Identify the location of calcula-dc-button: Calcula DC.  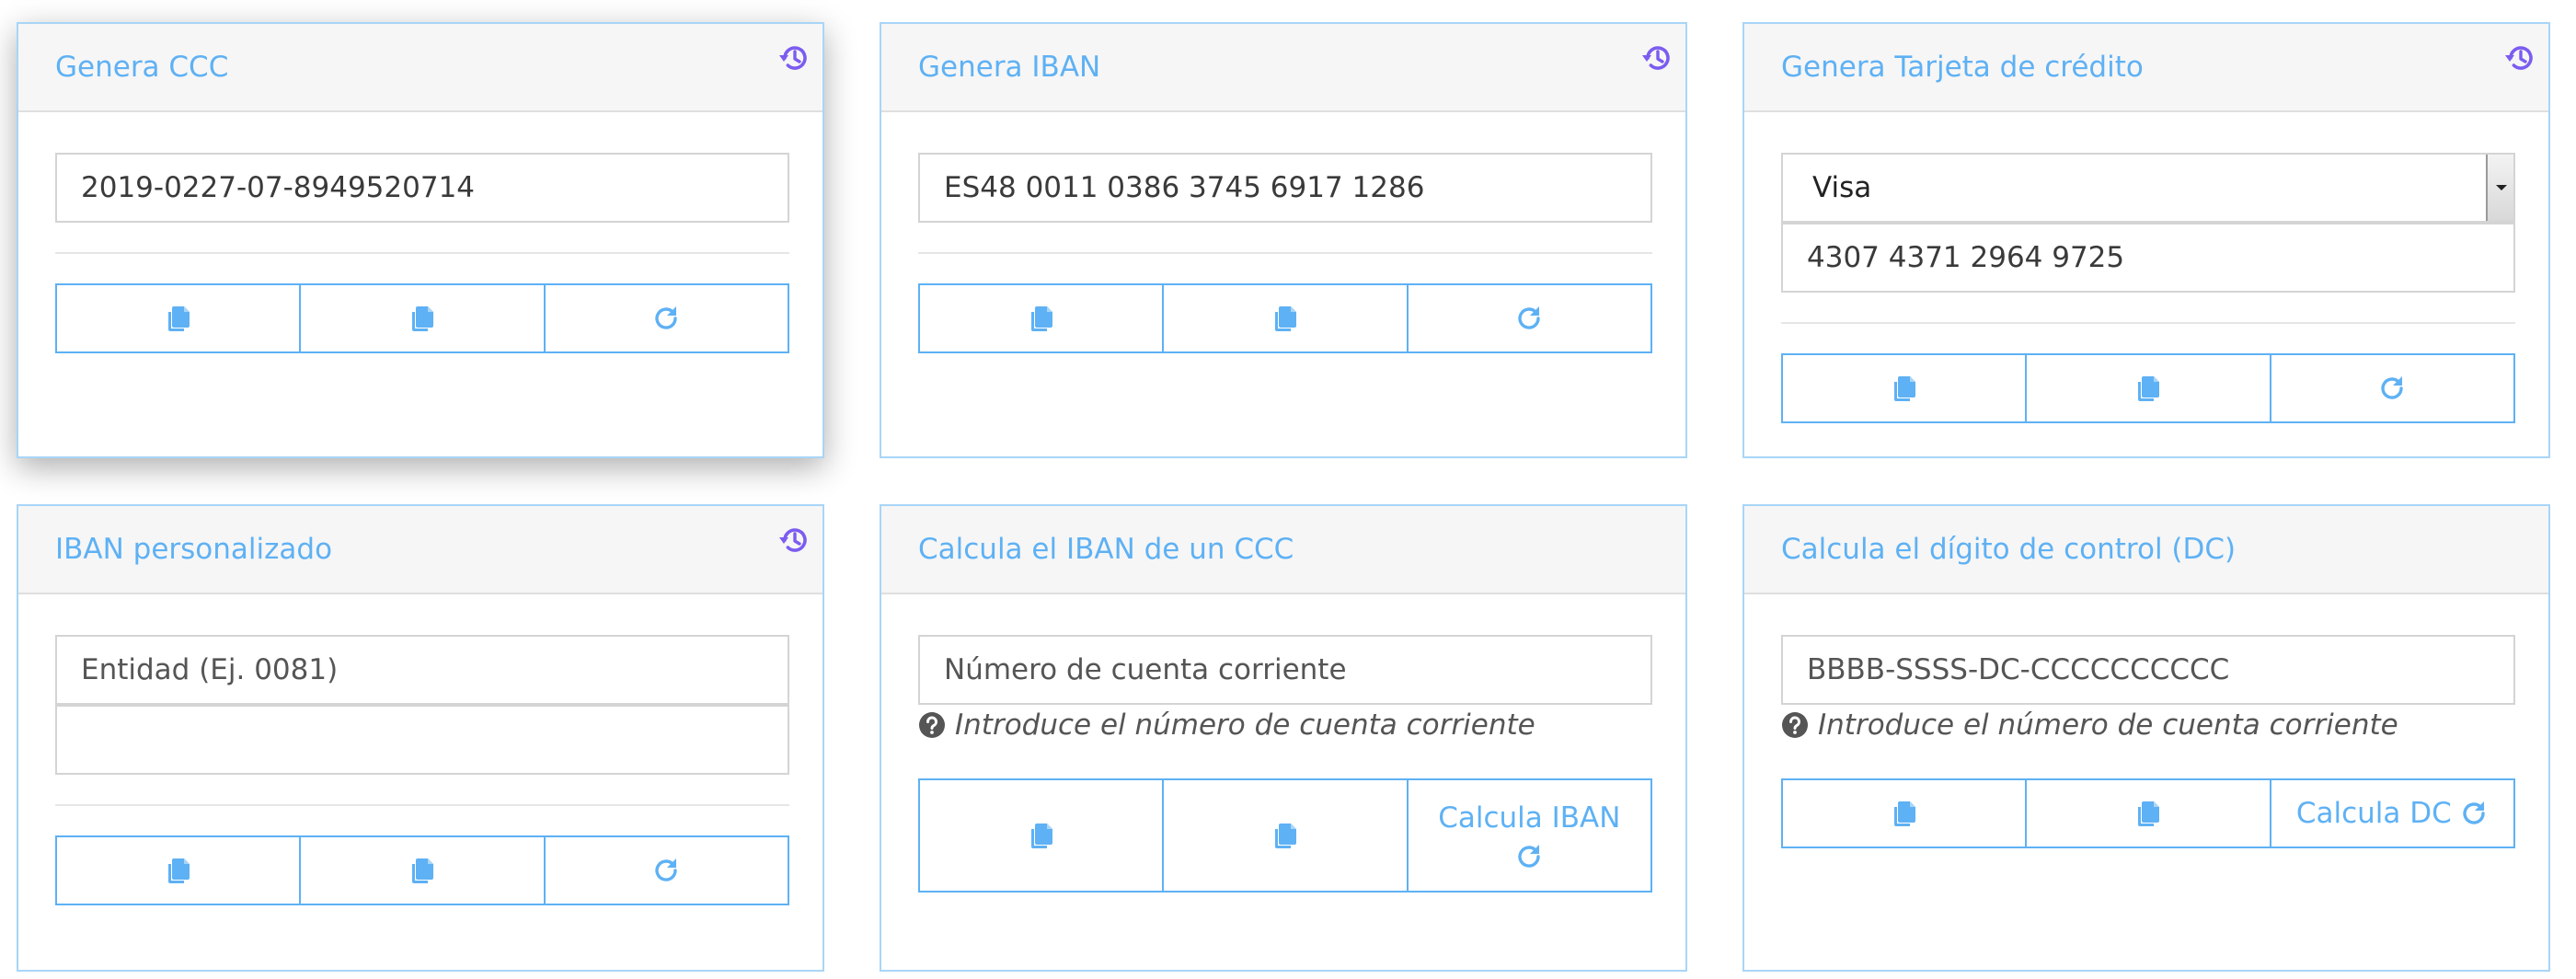
(2392, 813).